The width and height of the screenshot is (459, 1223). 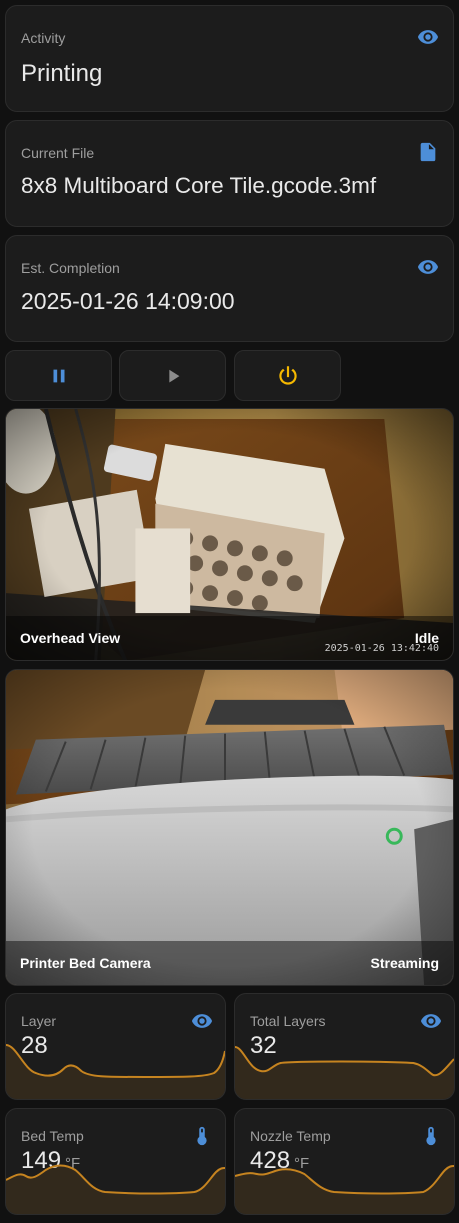 I want to click on total-layers-history-graph, so click(x=344, y=1072).